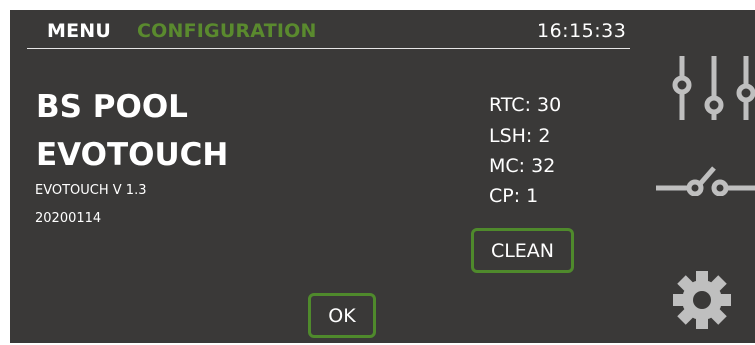  What do you see at coordinates (342, 315) in the screenshot?
I see `ok-button: OK` at bounding box center [342, 315].